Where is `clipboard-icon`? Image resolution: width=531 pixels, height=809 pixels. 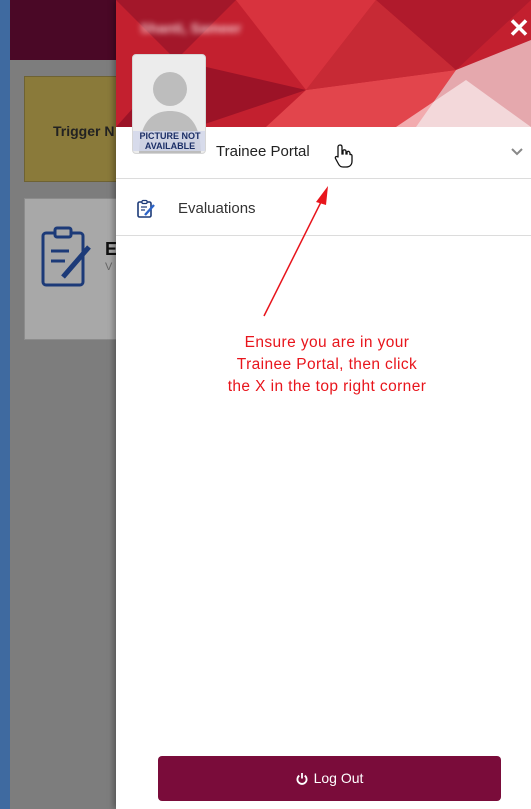 clipboard-icon is located at coordinates (66, 256).